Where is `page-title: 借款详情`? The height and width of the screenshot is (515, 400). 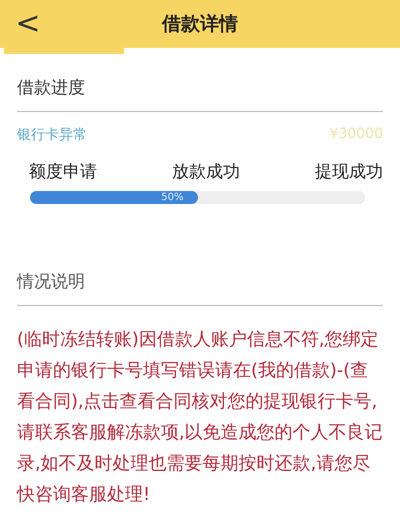
page-title: 借款详情 is located at coordinates (200, 24).